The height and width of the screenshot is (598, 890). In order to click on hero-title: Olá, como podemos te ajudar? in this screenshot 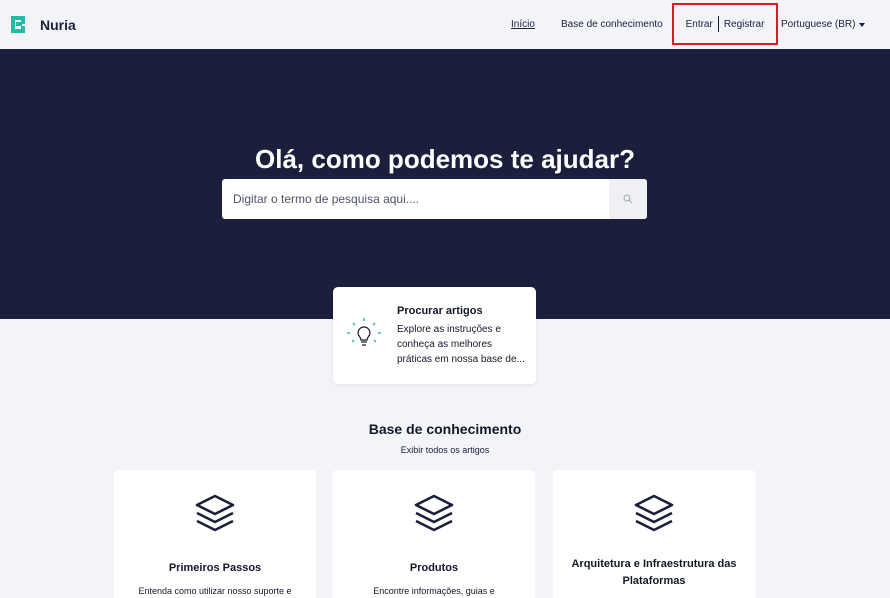, I will do `click(445, 159)`.